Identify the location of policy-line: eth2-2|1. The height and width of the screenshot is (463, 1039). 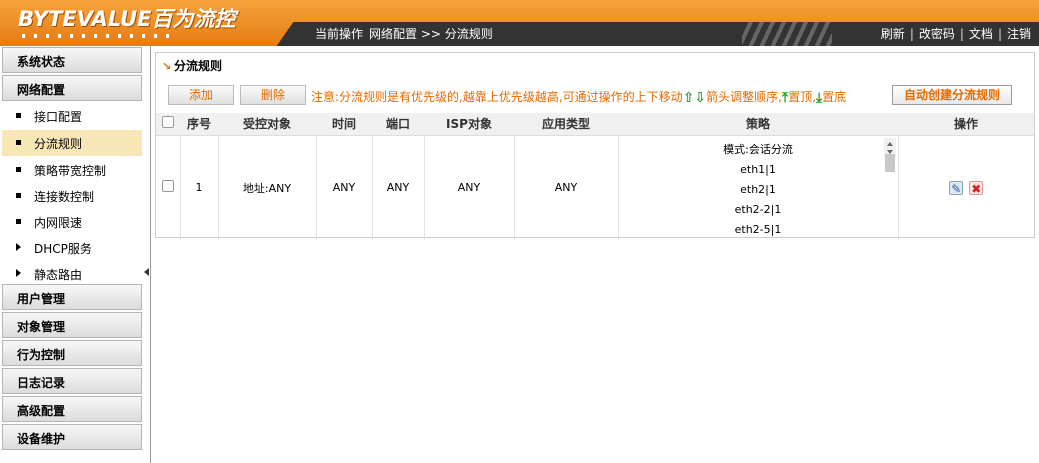
(758, 209).